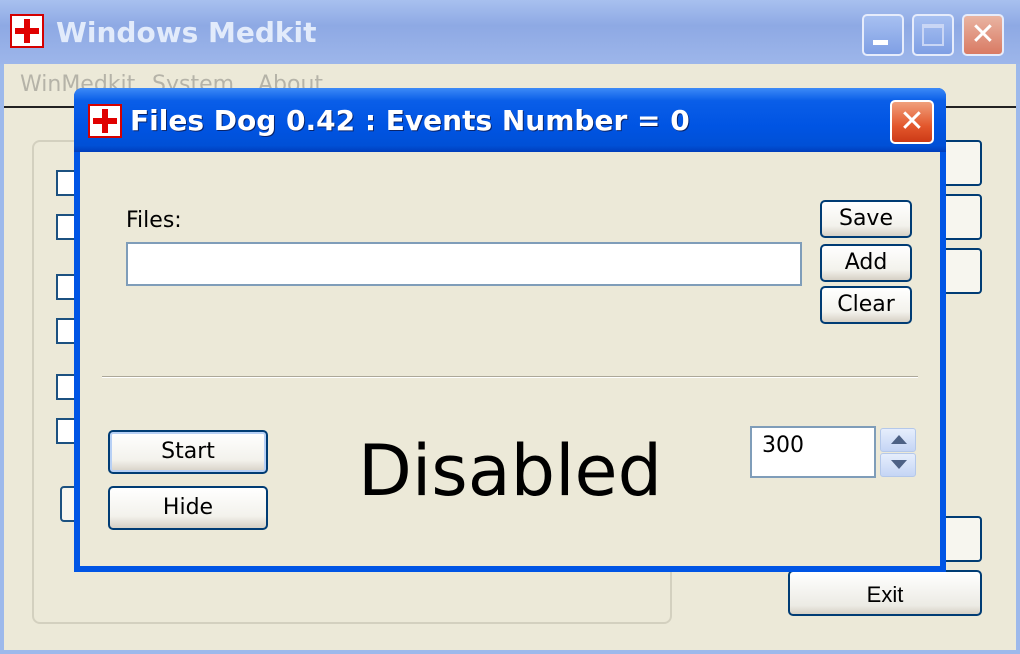  What do you see at coordinates (188, 452) in the screenshot?
I see `start-button: Start` at bounding box center [188, 452].